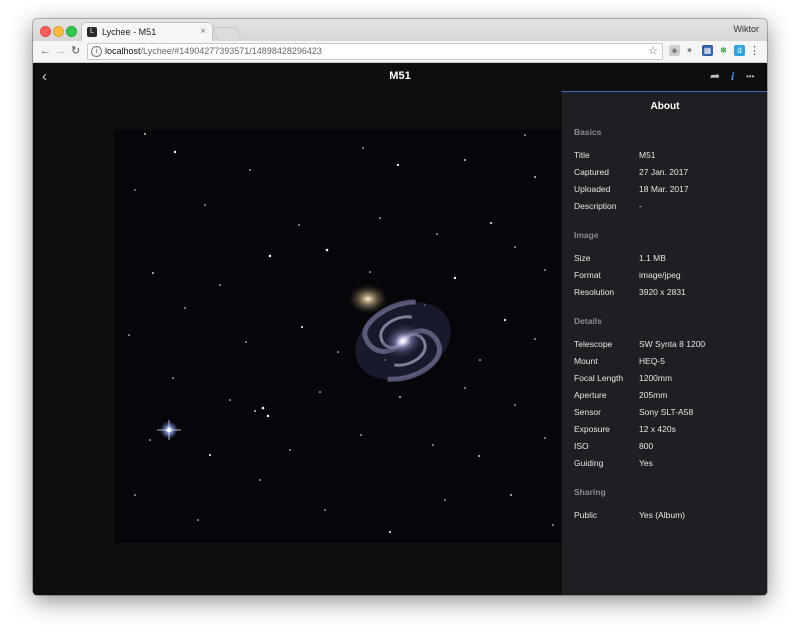  What do you see at coordinates (666, 412) in the screenshot?
I see `info-value-sensor: Sony SLT-A58` at bounding box center [666, 412].